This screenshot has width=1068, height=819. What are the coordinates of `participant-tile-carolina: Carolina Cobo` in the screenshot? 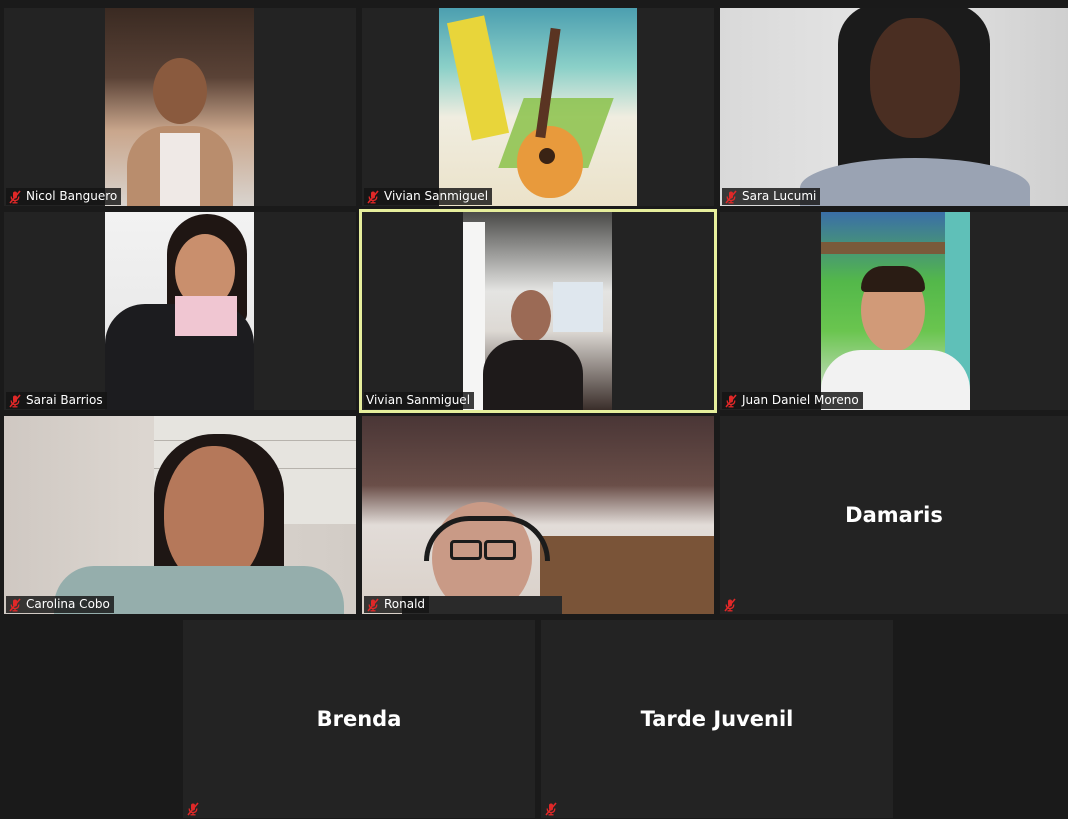 It's located at (180, 515).